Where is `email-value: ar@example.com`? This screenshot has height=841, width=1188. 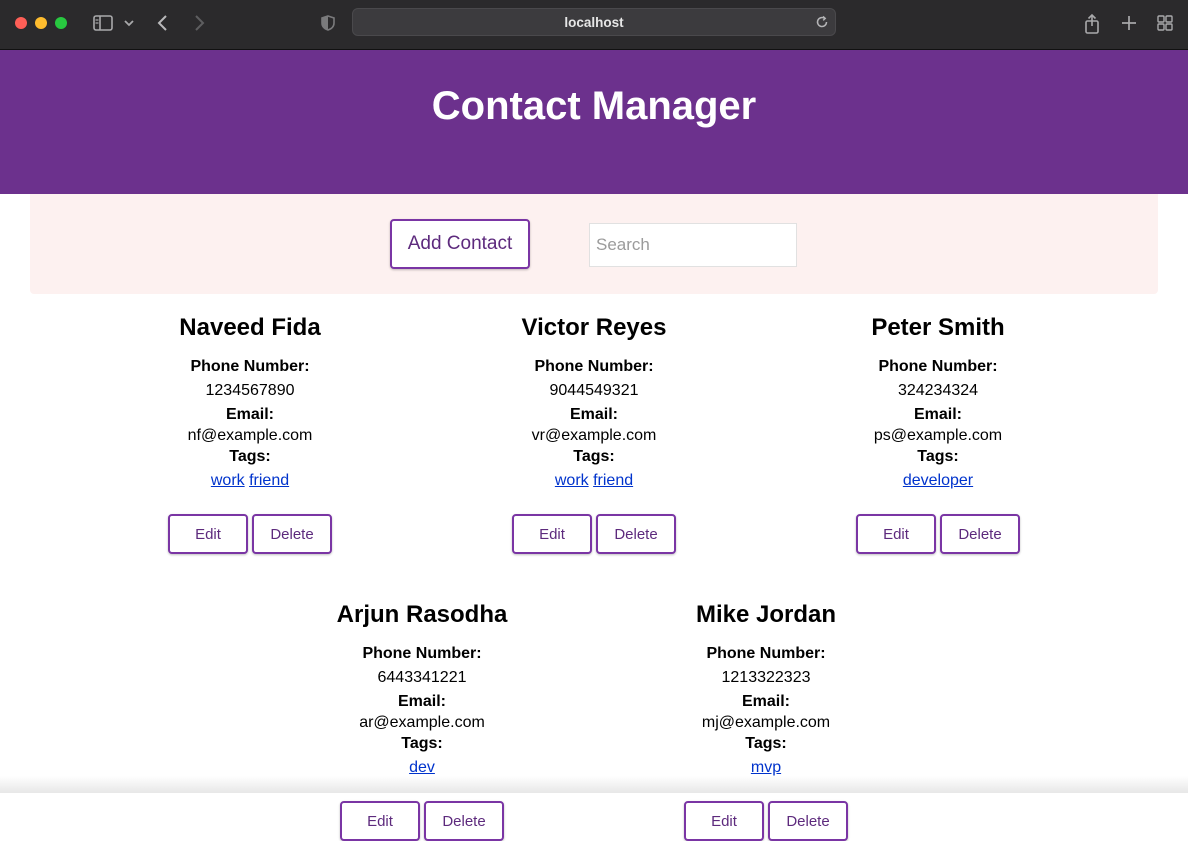
email-value: ar@example.com is located at coordinates (422, 722).